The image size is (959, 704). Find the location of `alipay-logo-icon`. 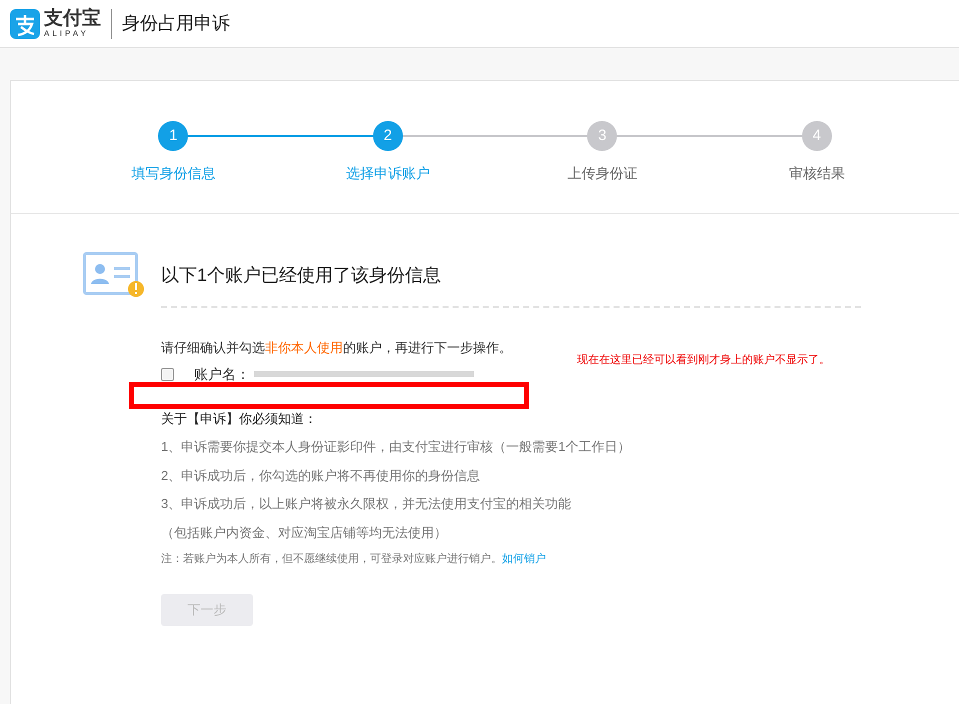

alipay-logo-icon is located at coordinates (25, 23).